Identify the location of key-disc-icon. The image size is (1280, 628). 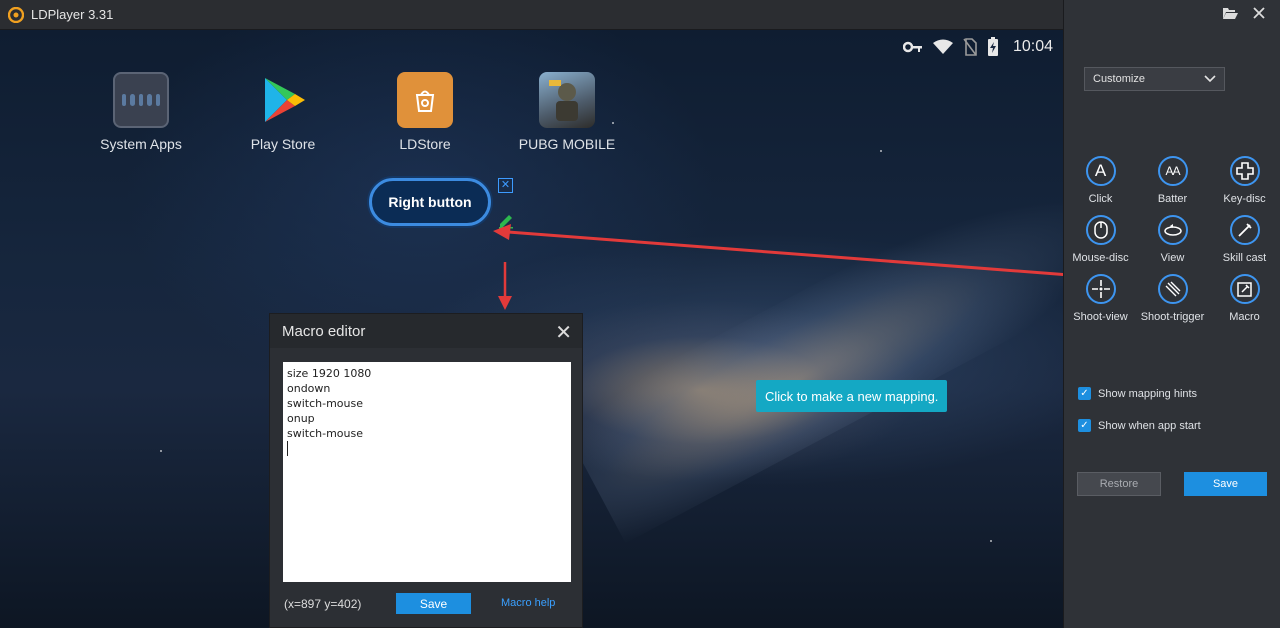
(1244, 171).